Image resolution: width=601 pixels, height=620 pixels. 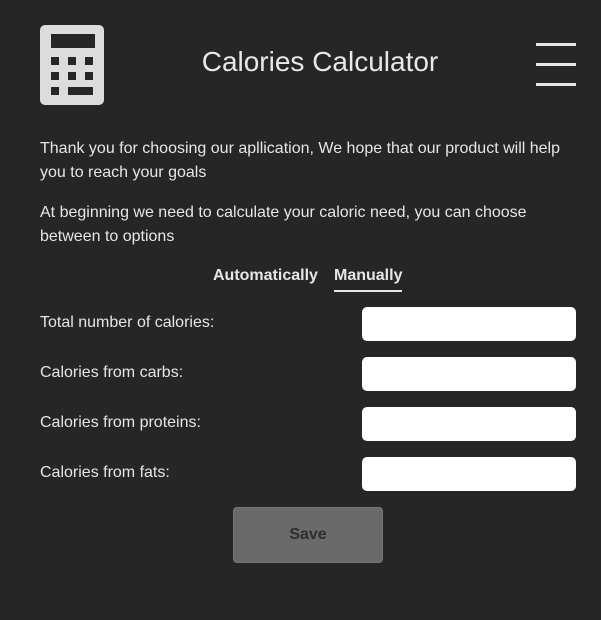 What do you see at coordinates (320, 61) in the screenshot?
I see `page-title: Calories Calculator` at bounding box center [320, 61].